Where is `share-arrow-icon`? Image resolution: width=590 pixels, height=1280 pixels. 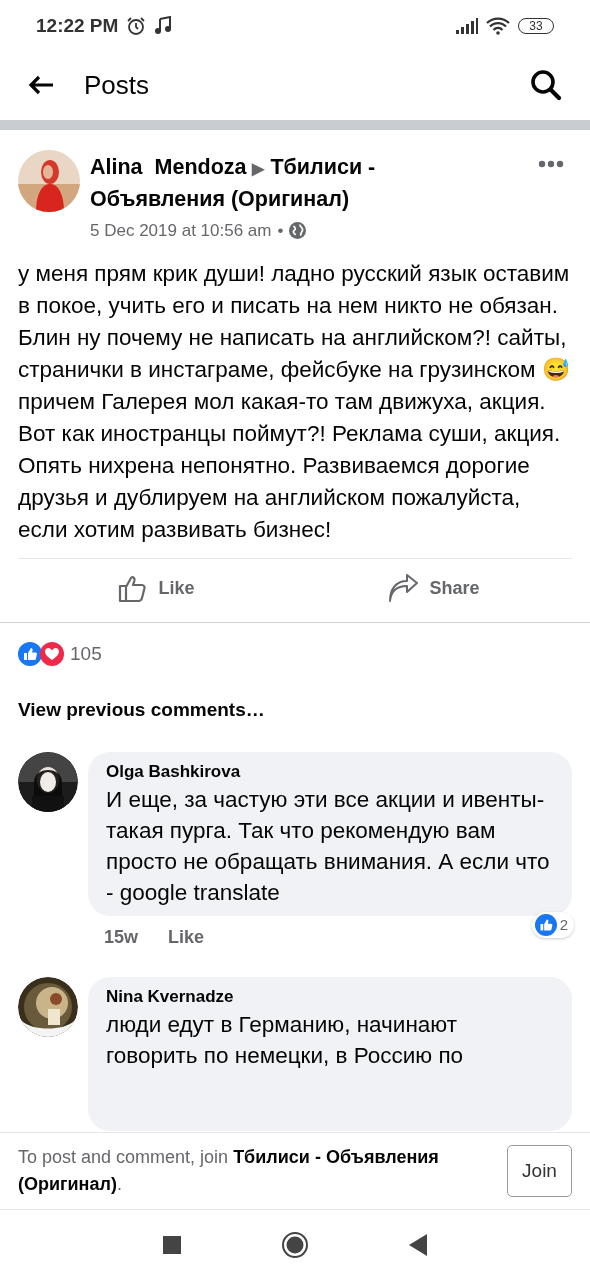
share-arrow-icon is located at coordinates (403, 588).